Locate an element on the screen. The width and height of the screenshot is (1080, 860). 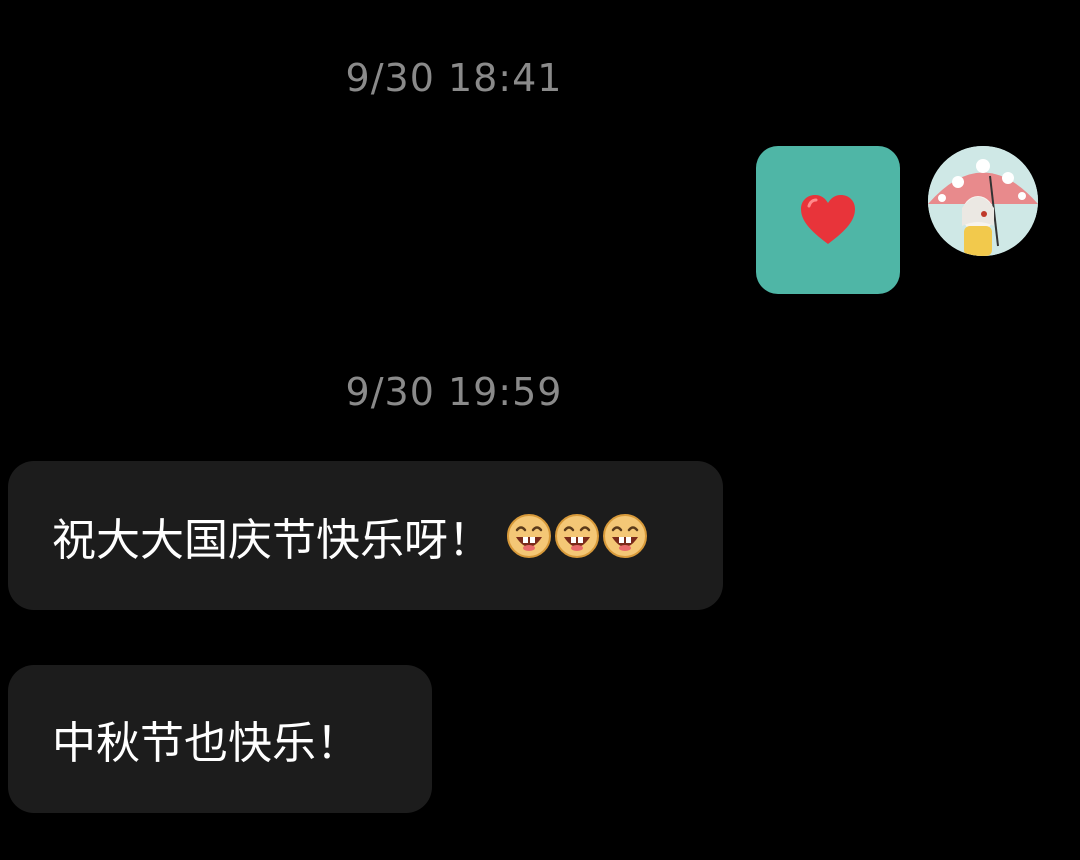
timestamp-2: 9/30 19:59 is located at coordinates (454, 392).